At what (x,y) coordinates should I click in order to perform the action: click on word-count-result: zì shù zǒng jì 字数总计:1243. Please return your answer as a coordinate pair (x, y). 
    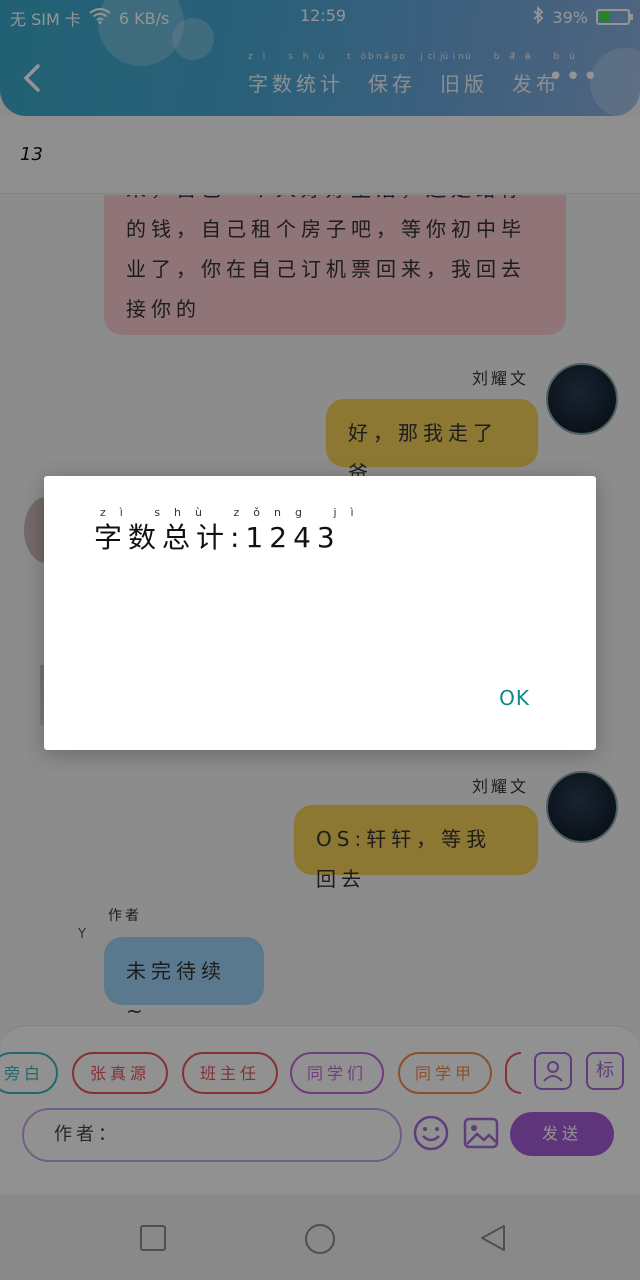
    Looking at the image, I should click on (224, 531).